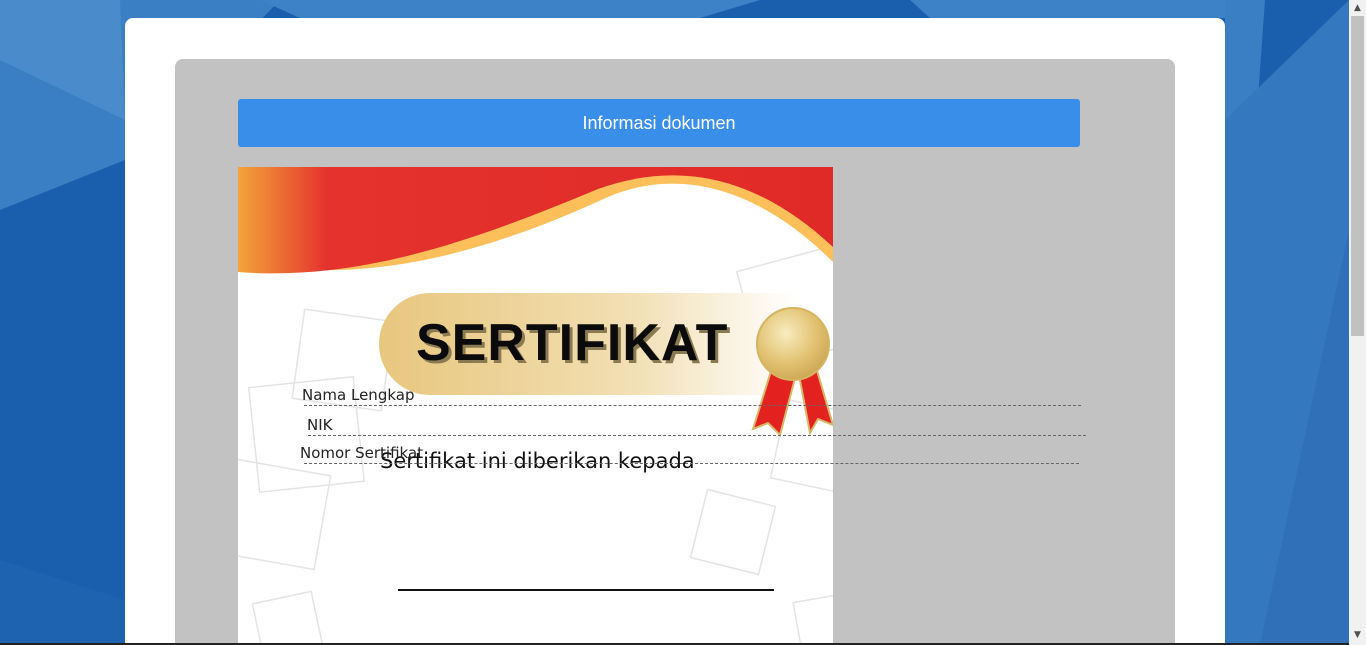 This screenshot has height=645, width=1366. I want to click on document-info-button: Informasi dokumen, so click(659, 123).